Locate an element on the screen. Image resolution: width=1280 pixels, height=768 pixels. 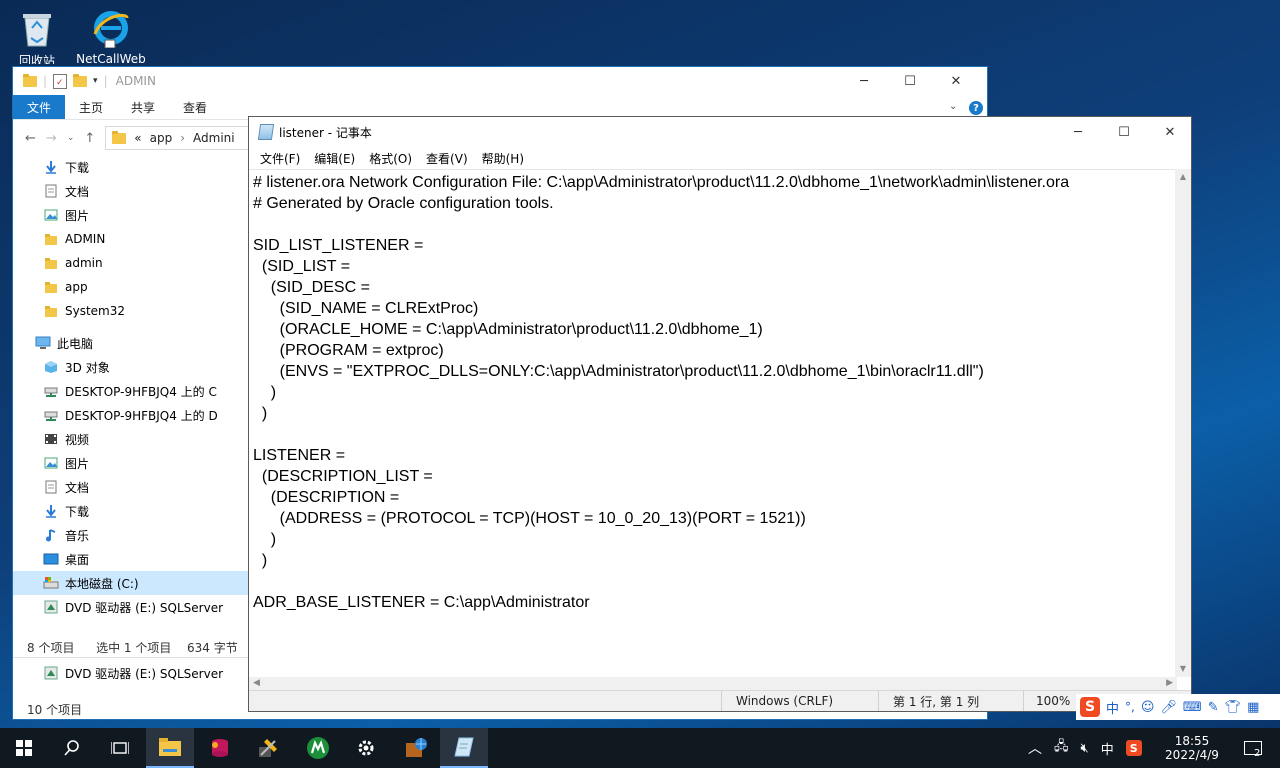
taskbar-file-explorer is located at coordinates (170, 748).